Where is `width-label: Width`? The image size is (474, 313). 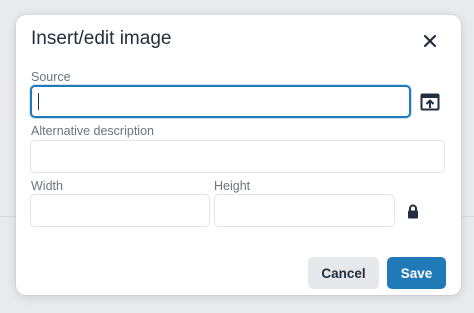
width-label: Width is located at coordinates (47, 186).